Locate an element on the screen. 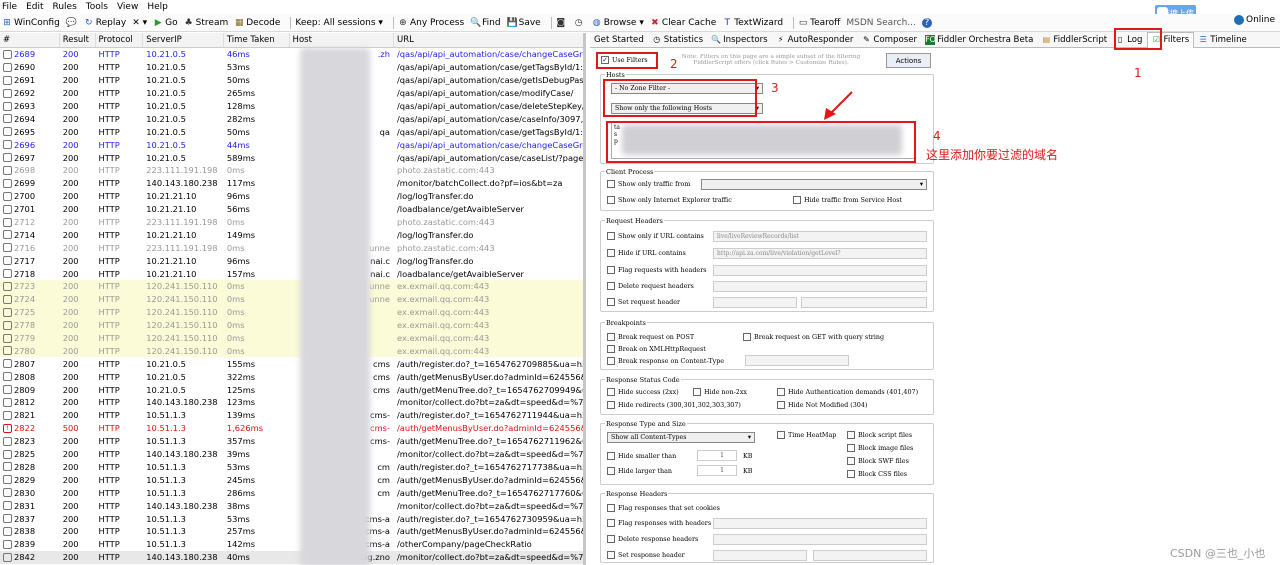 Image resolution: width=1280 pixels, height=565 pixels. flag-req-headers-checkbox: Flag requests with headers is located at coordinates (657, 270).